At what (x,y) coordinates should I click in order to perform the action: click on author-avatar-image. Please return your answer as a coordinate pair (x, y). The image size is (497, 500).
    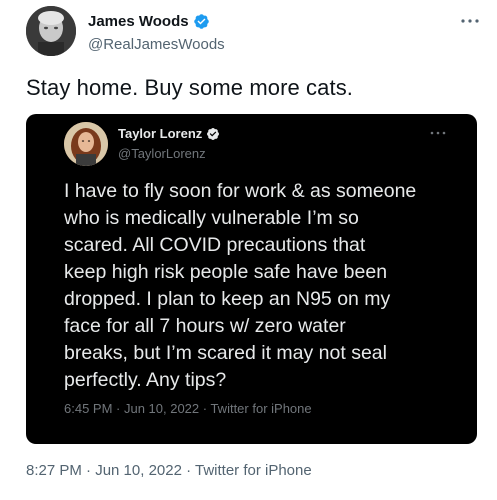
    Looking at the image, I should click on (51, 31).